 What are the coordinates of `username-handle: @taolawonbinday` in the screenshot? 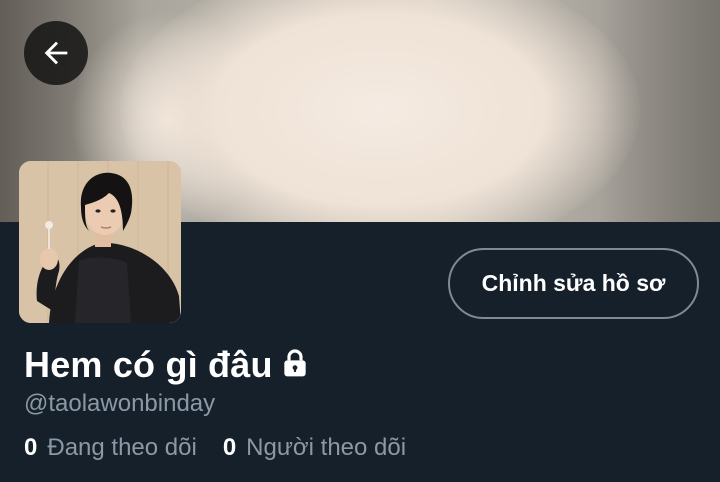 It's located at (120, 403).